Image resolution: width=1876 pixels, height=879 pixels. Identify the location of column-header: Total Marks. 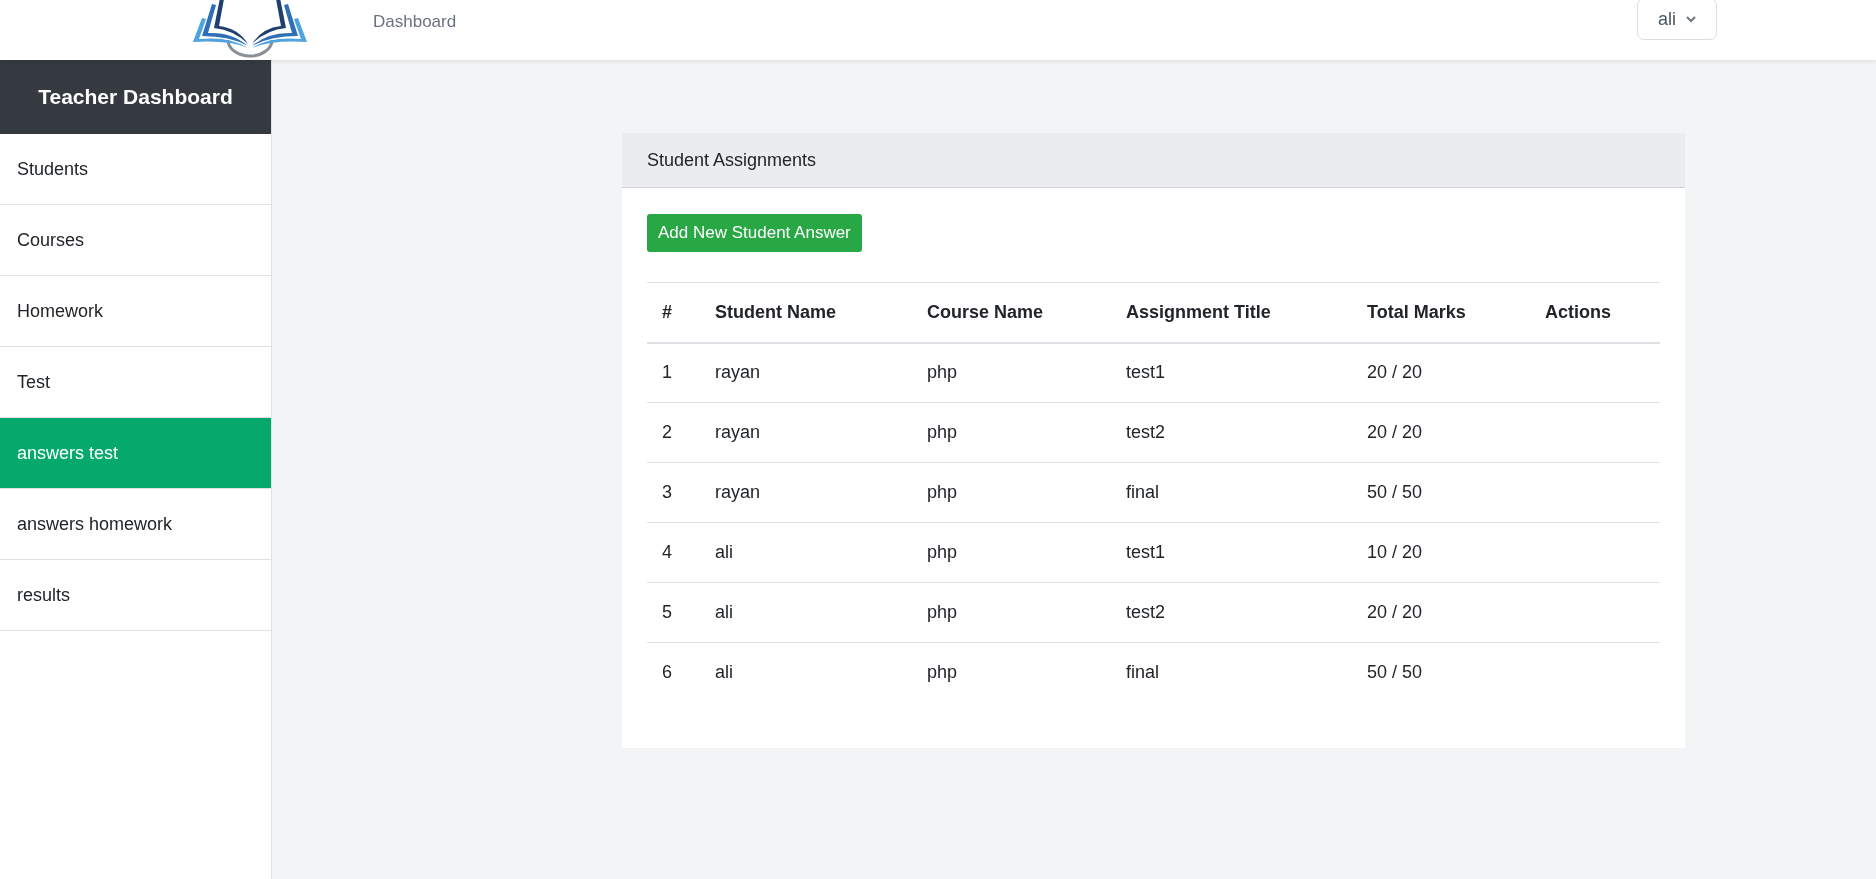
(1441, 312).